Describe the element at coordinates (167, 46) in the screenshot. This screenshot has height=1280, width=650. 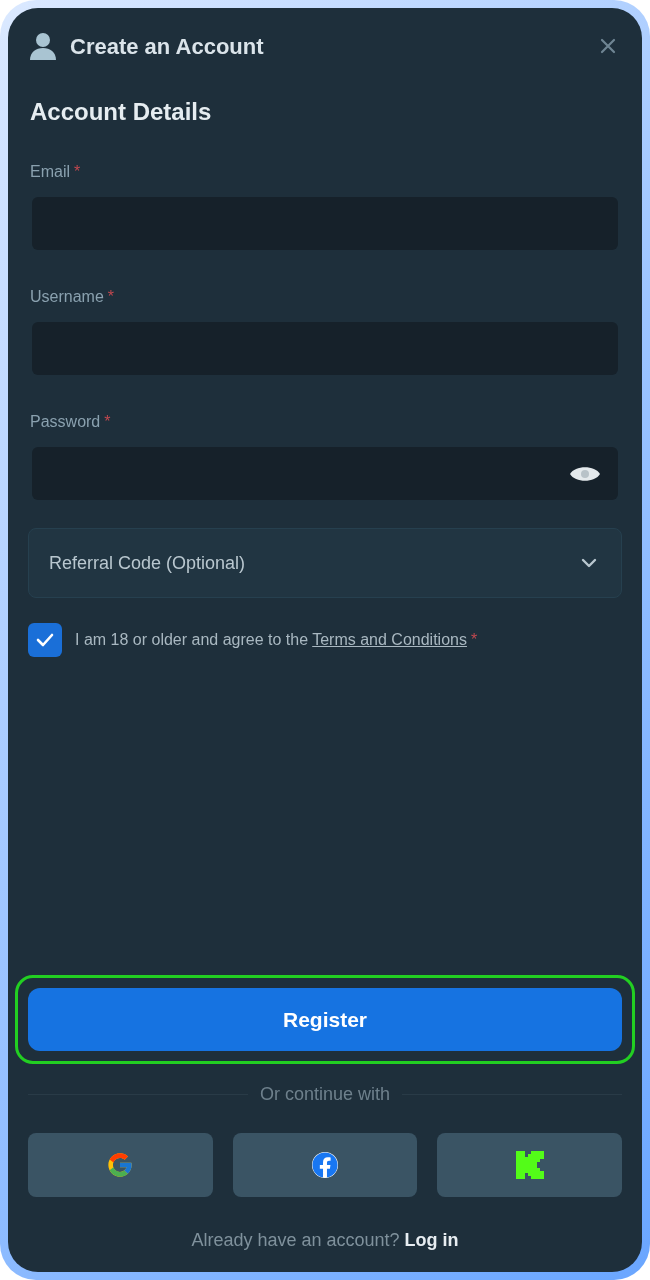
I see `dialog-title: Create an Account` at that location.